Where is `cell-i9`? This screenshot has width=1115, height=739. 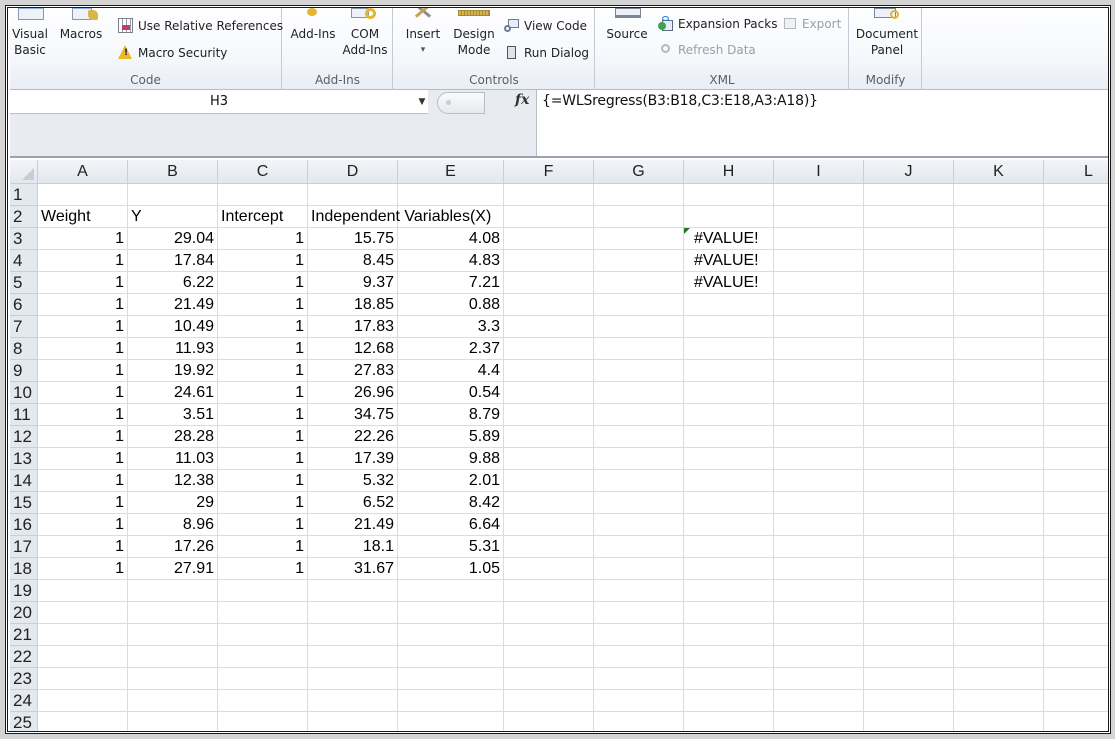
cell-i9 is located at coordinates (819, 371).